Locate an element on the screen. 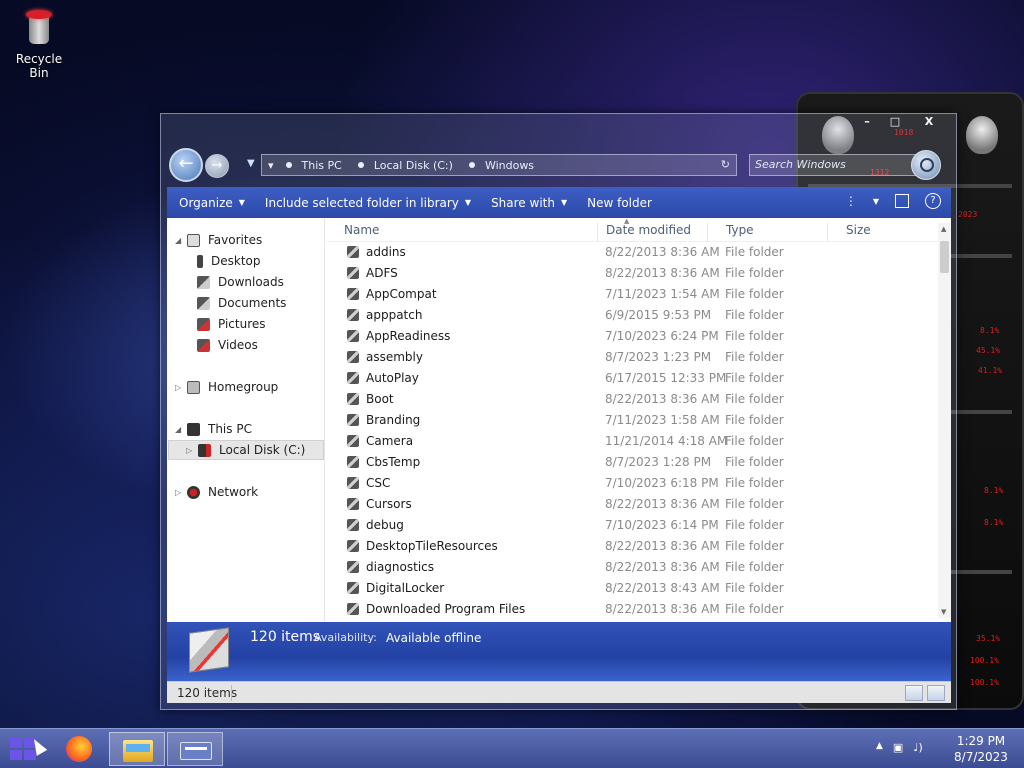  nav-homegroup: ▷ Homegroup is located at coordinates (226, 387).